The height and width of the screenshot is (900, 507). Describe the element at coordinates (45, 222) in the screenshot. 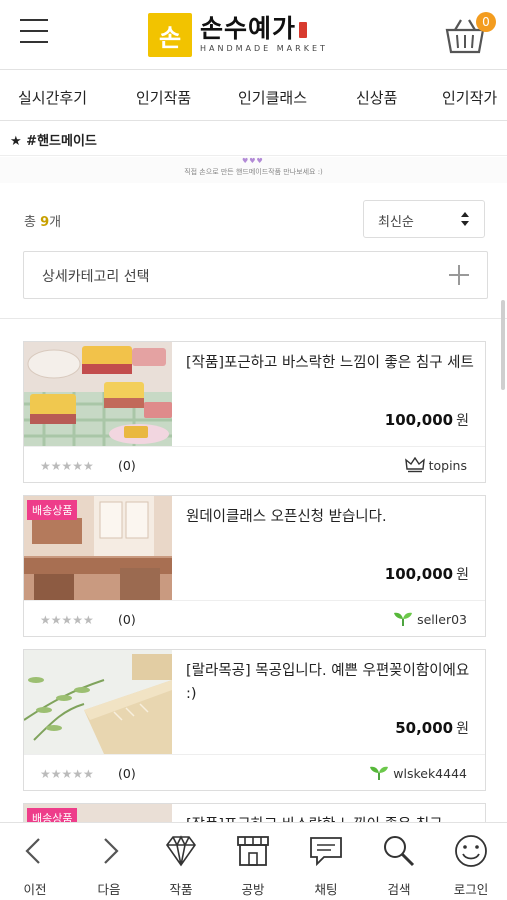

I see `count-value: 9` at that location.